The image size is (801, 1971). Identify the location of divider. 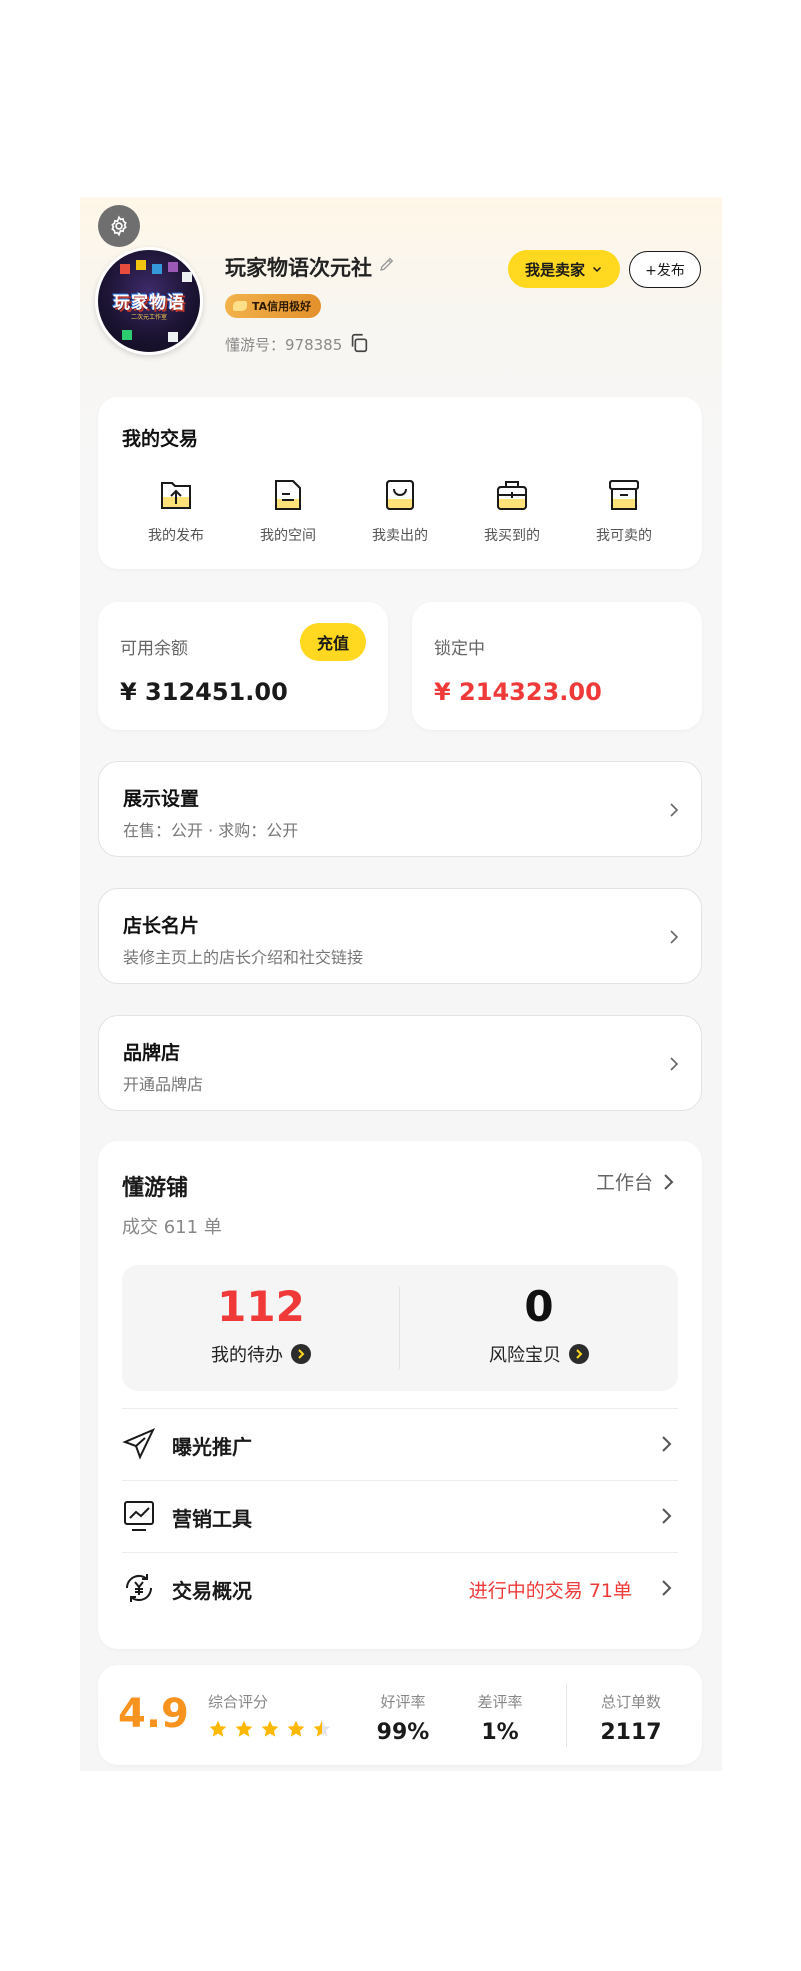
(566, 1715).